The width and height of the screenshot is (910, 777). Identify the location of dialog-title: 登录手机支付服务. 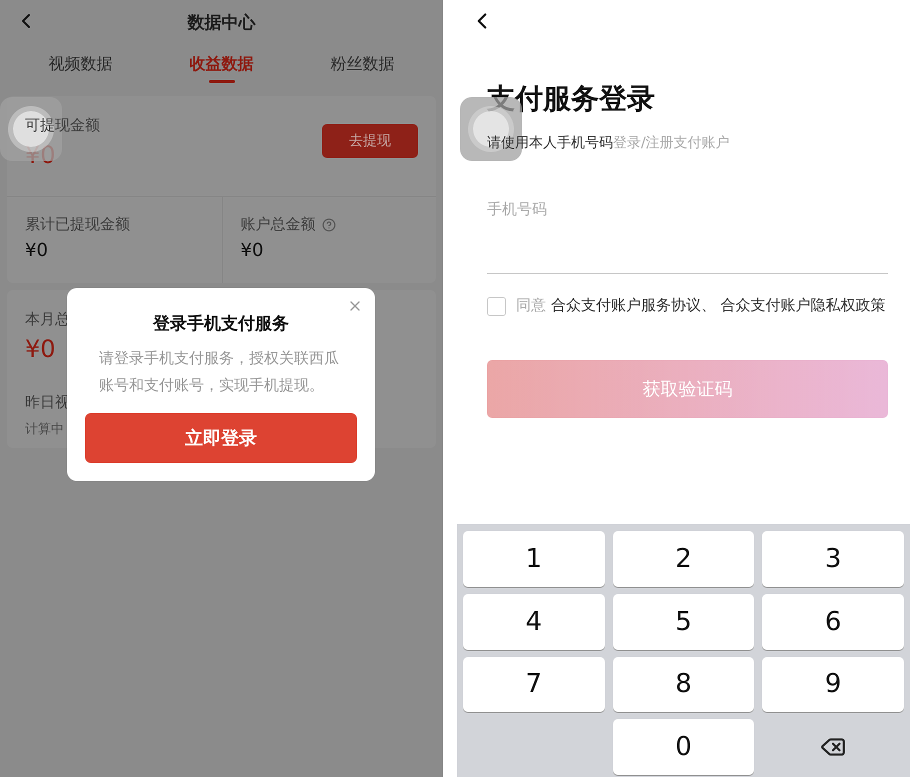
(221, 324).